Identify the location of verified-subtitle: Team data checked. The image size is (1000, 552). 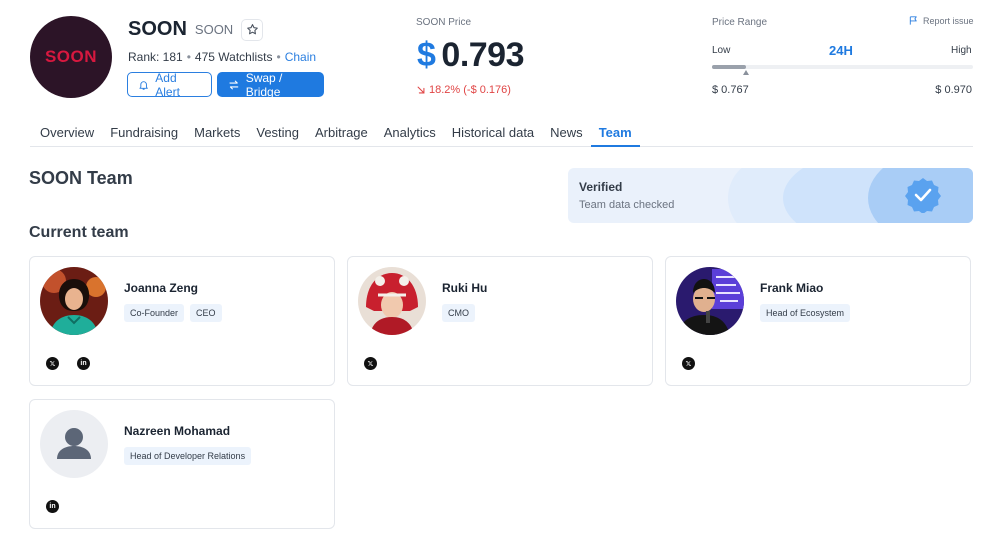
(627, 205).